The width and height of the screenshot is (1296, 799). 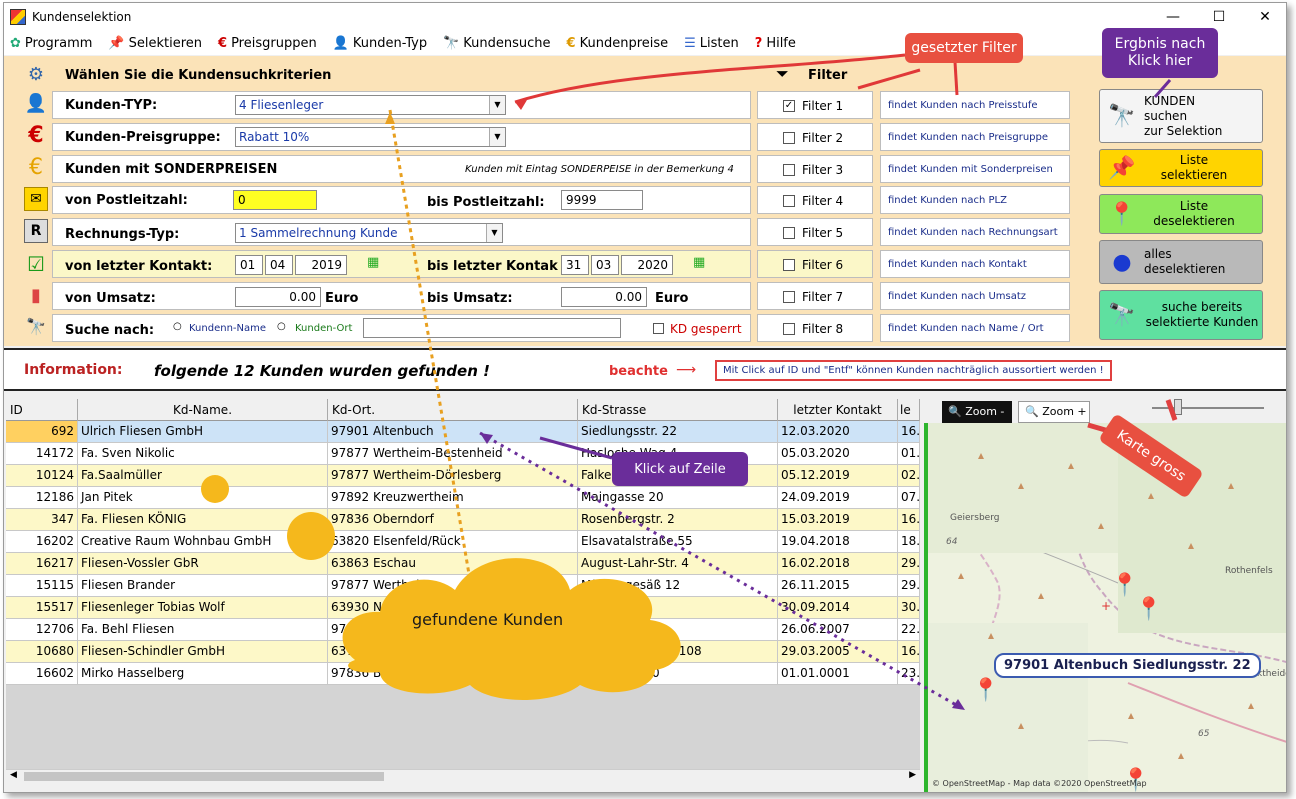 I want to click on suche-input, so click(x=492, y=328).